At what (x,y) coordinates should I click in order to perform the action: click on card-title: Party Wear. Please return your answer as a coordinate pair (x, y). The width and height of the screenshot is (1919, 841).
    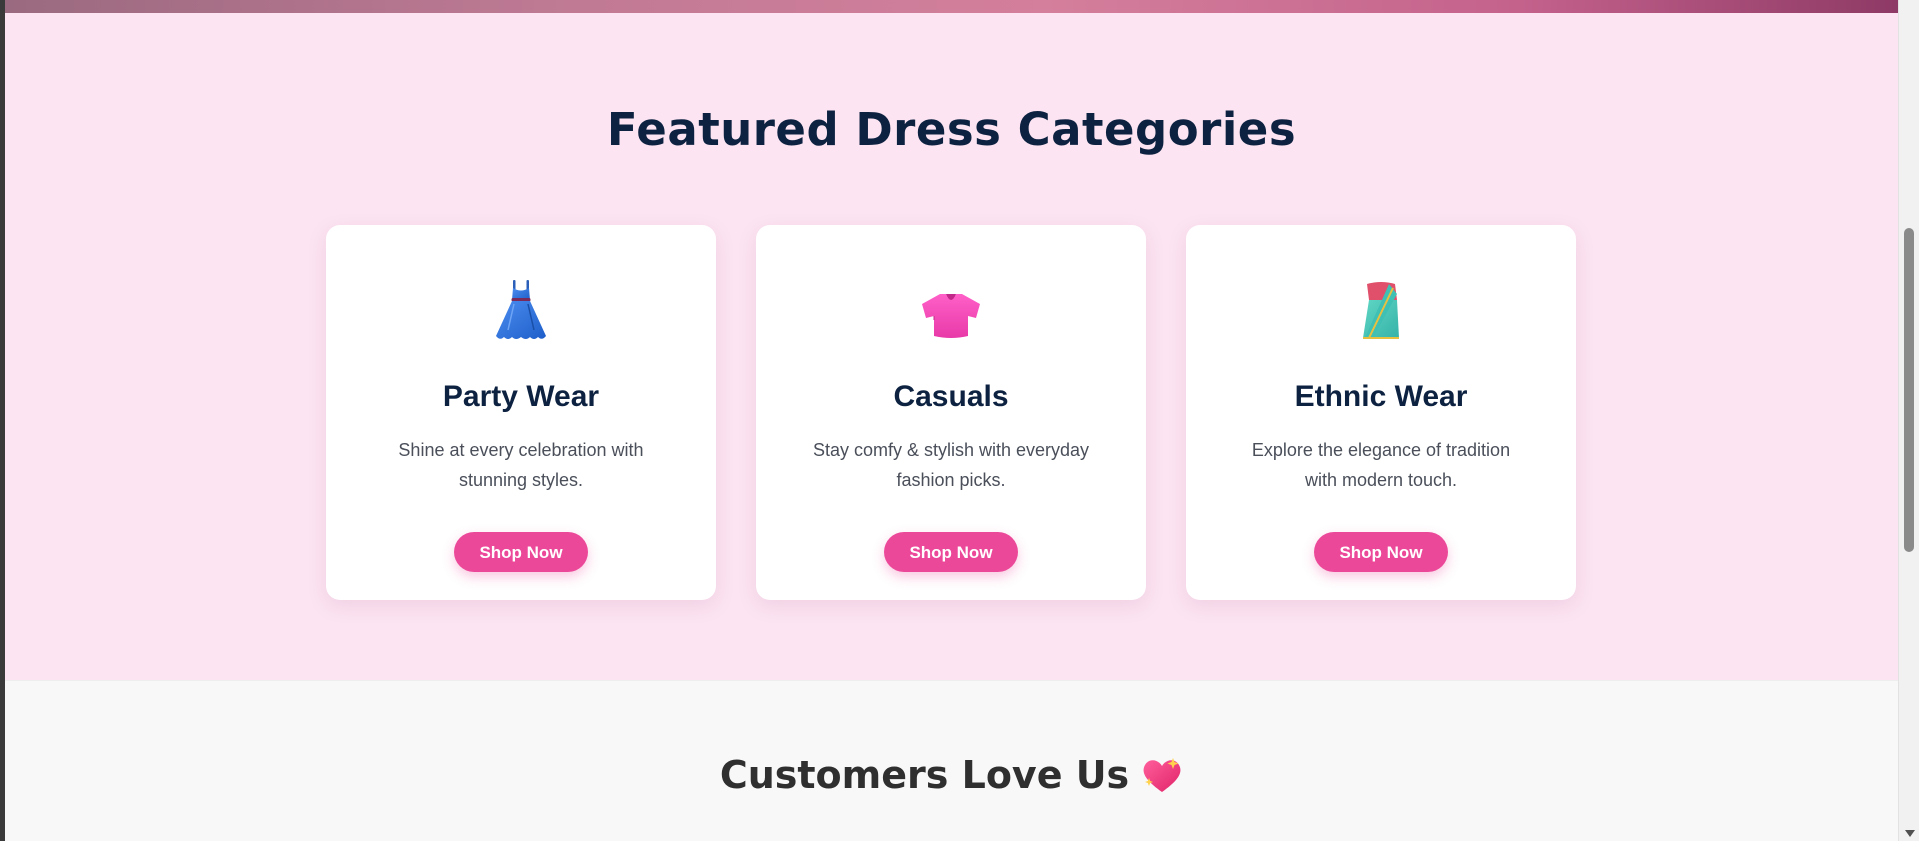
    Looking at the image, I should click on (521, 396).